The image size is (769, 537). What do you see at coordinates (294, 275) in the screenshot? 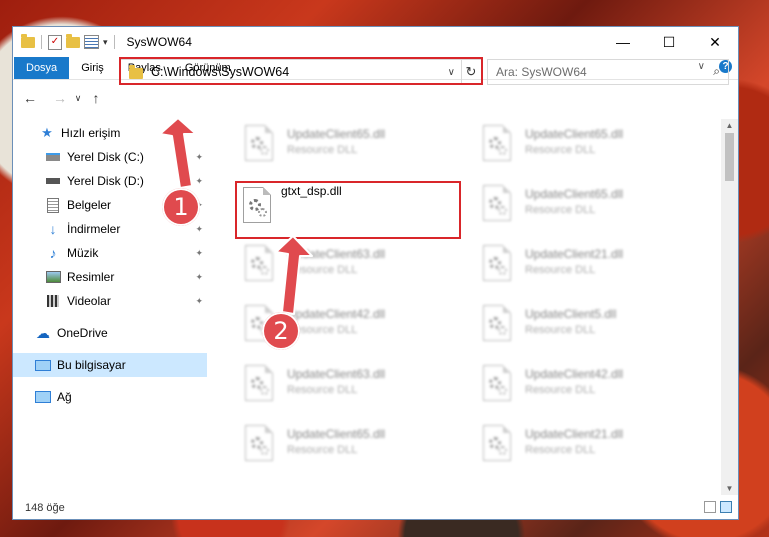
I see `arrow-2-icon` at bounding box center [294, 275].